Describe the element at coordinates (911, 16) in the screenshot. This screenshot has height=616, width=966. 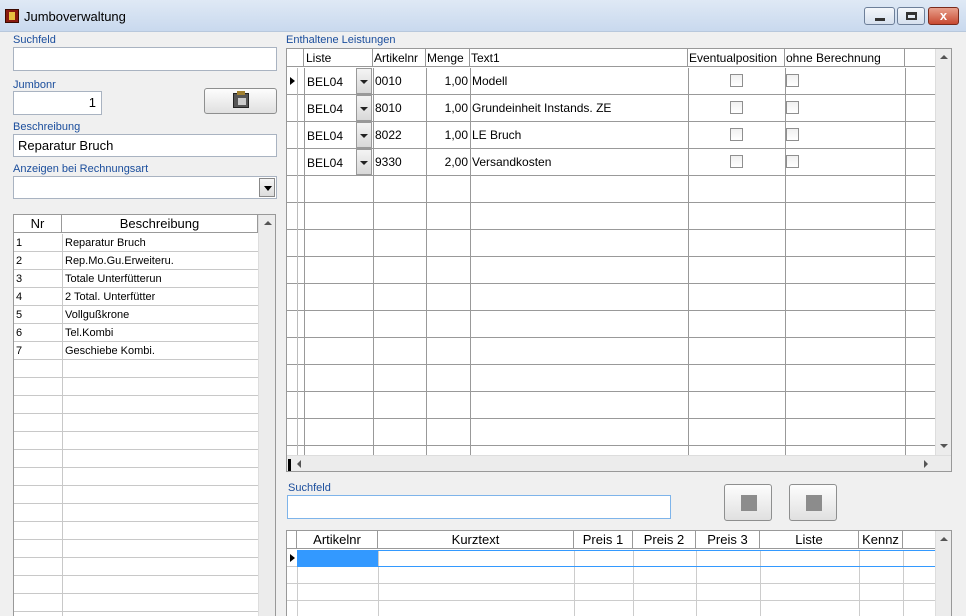
I see `maximize-button` at that location.